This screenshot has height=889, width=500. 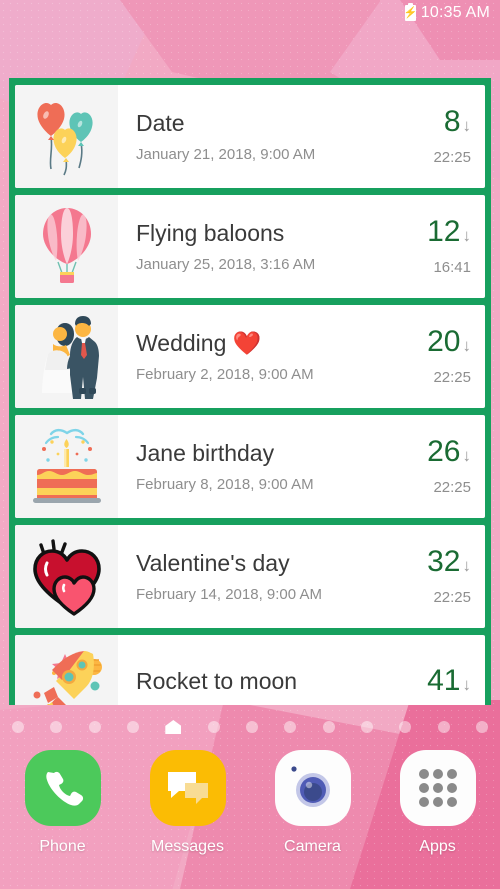 I want to click on dock-label-camera: Camera, so click(x=312, y=846).